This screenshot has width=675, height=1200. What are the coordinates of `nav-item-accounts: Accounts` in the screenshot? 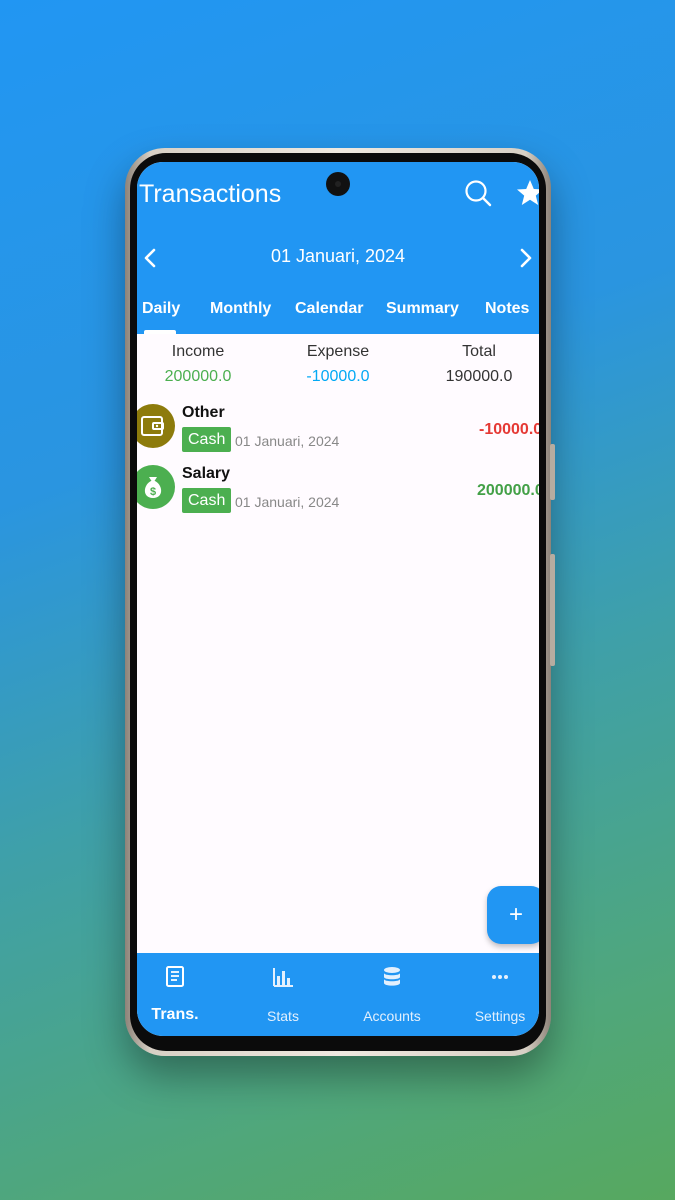 It's located at (392, 994).